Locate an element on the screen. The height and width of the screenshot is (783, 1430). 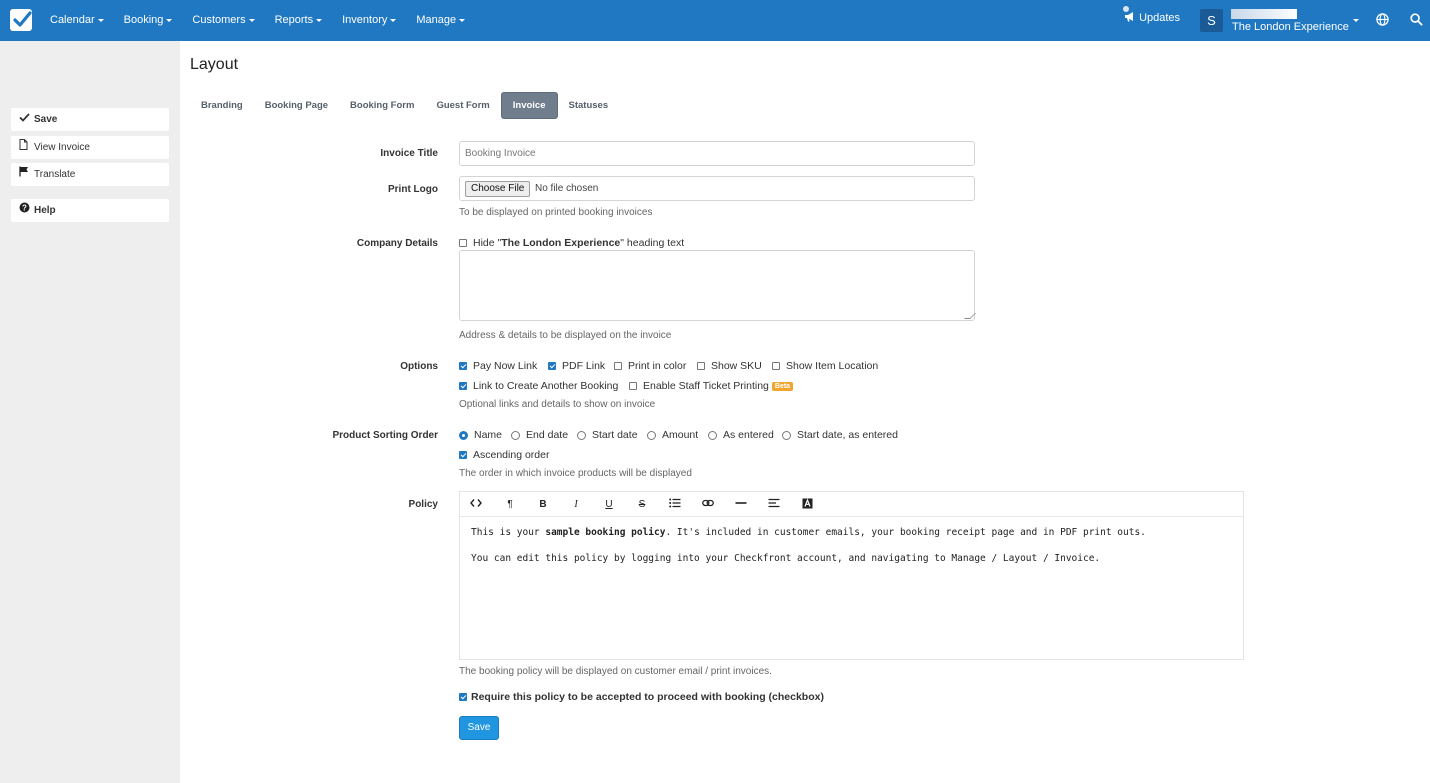
sidebar-view-invoice-button: View Invoice is located at coordinates (90, 147).